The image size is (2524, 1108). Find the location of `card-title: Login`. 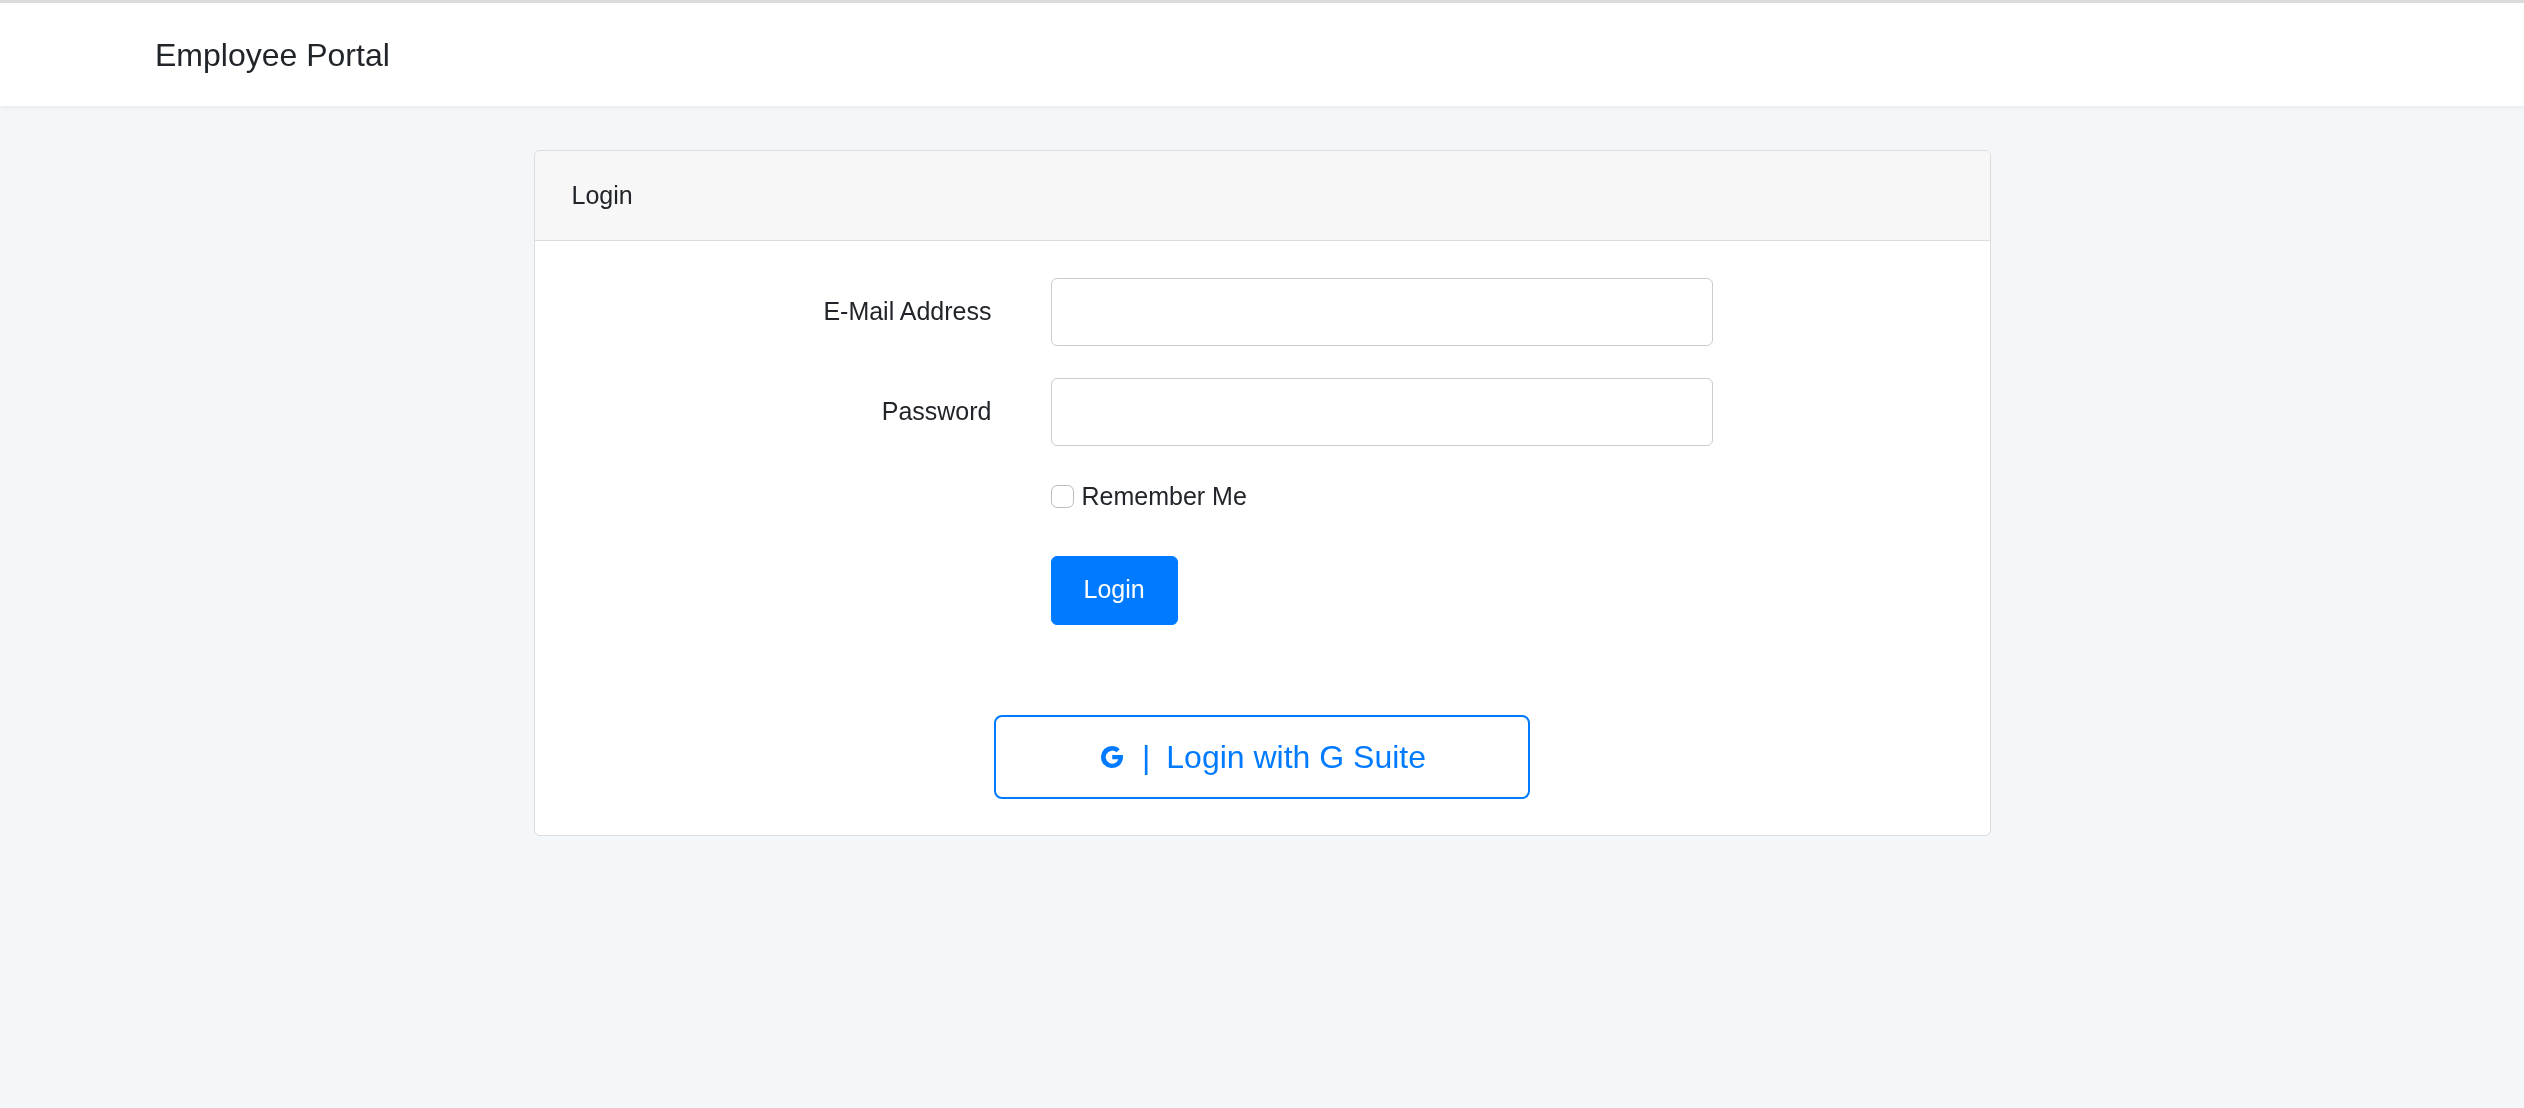

card-title: Login is located at coordinates (602, 195).